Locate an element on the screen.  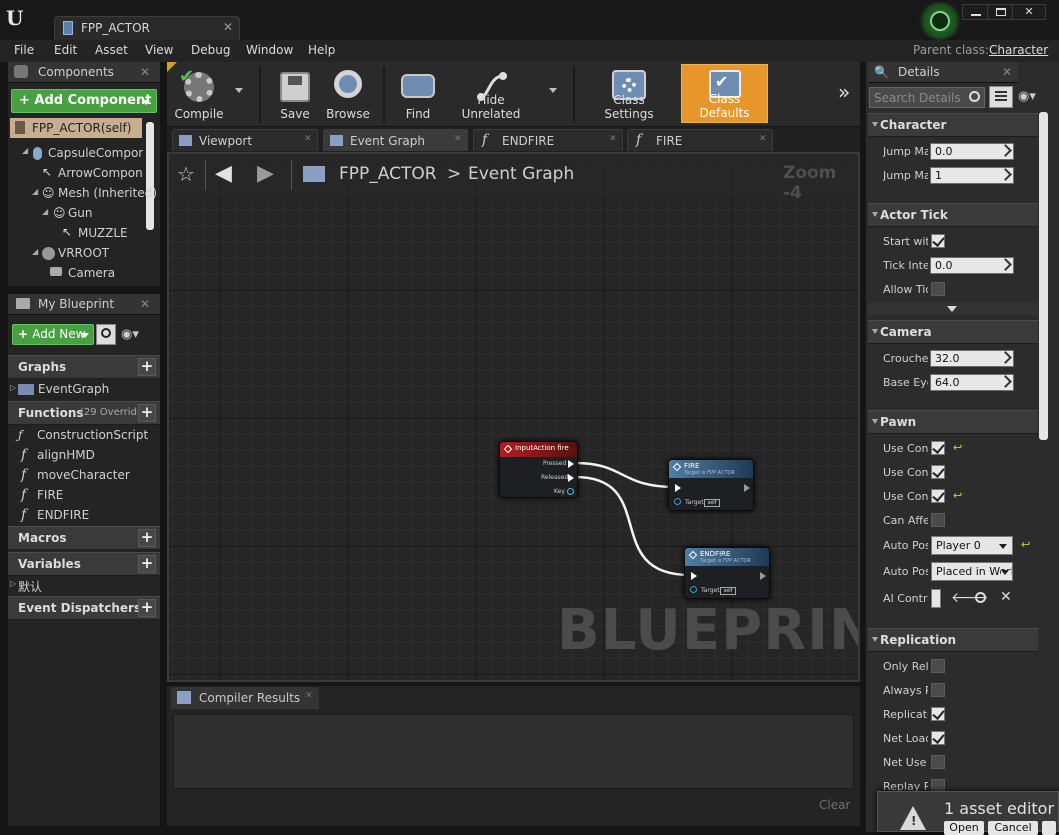
property-matrix-button is located at coordinates (1001, 97).